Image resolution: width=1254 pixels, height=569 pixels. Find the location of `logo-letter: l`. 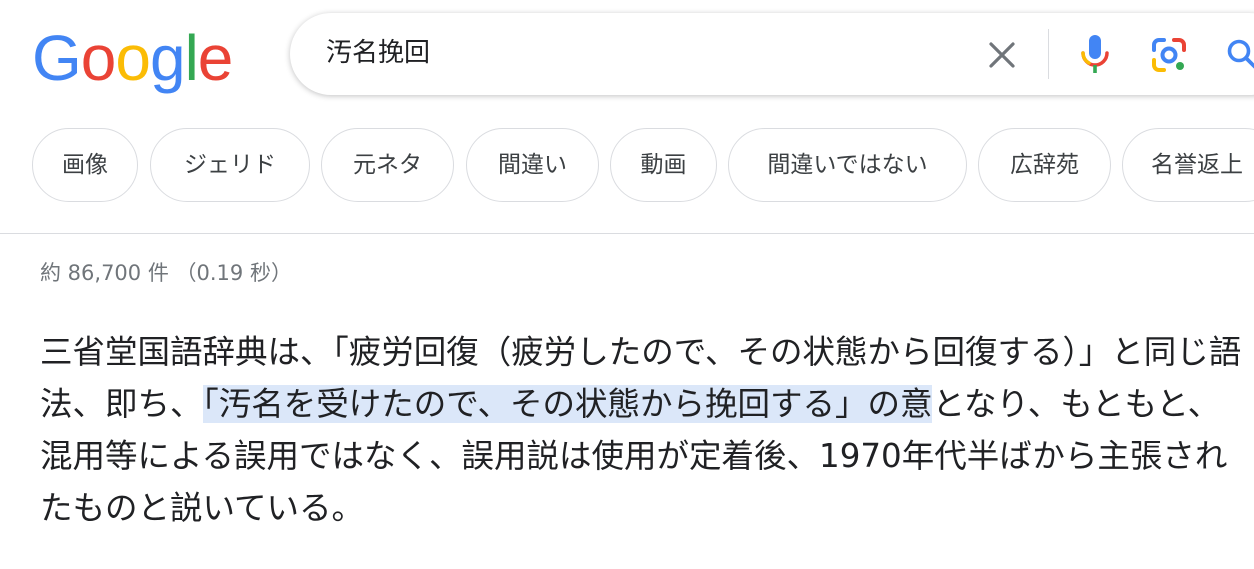

logo-letter: l is located at coordinates (191, 58).